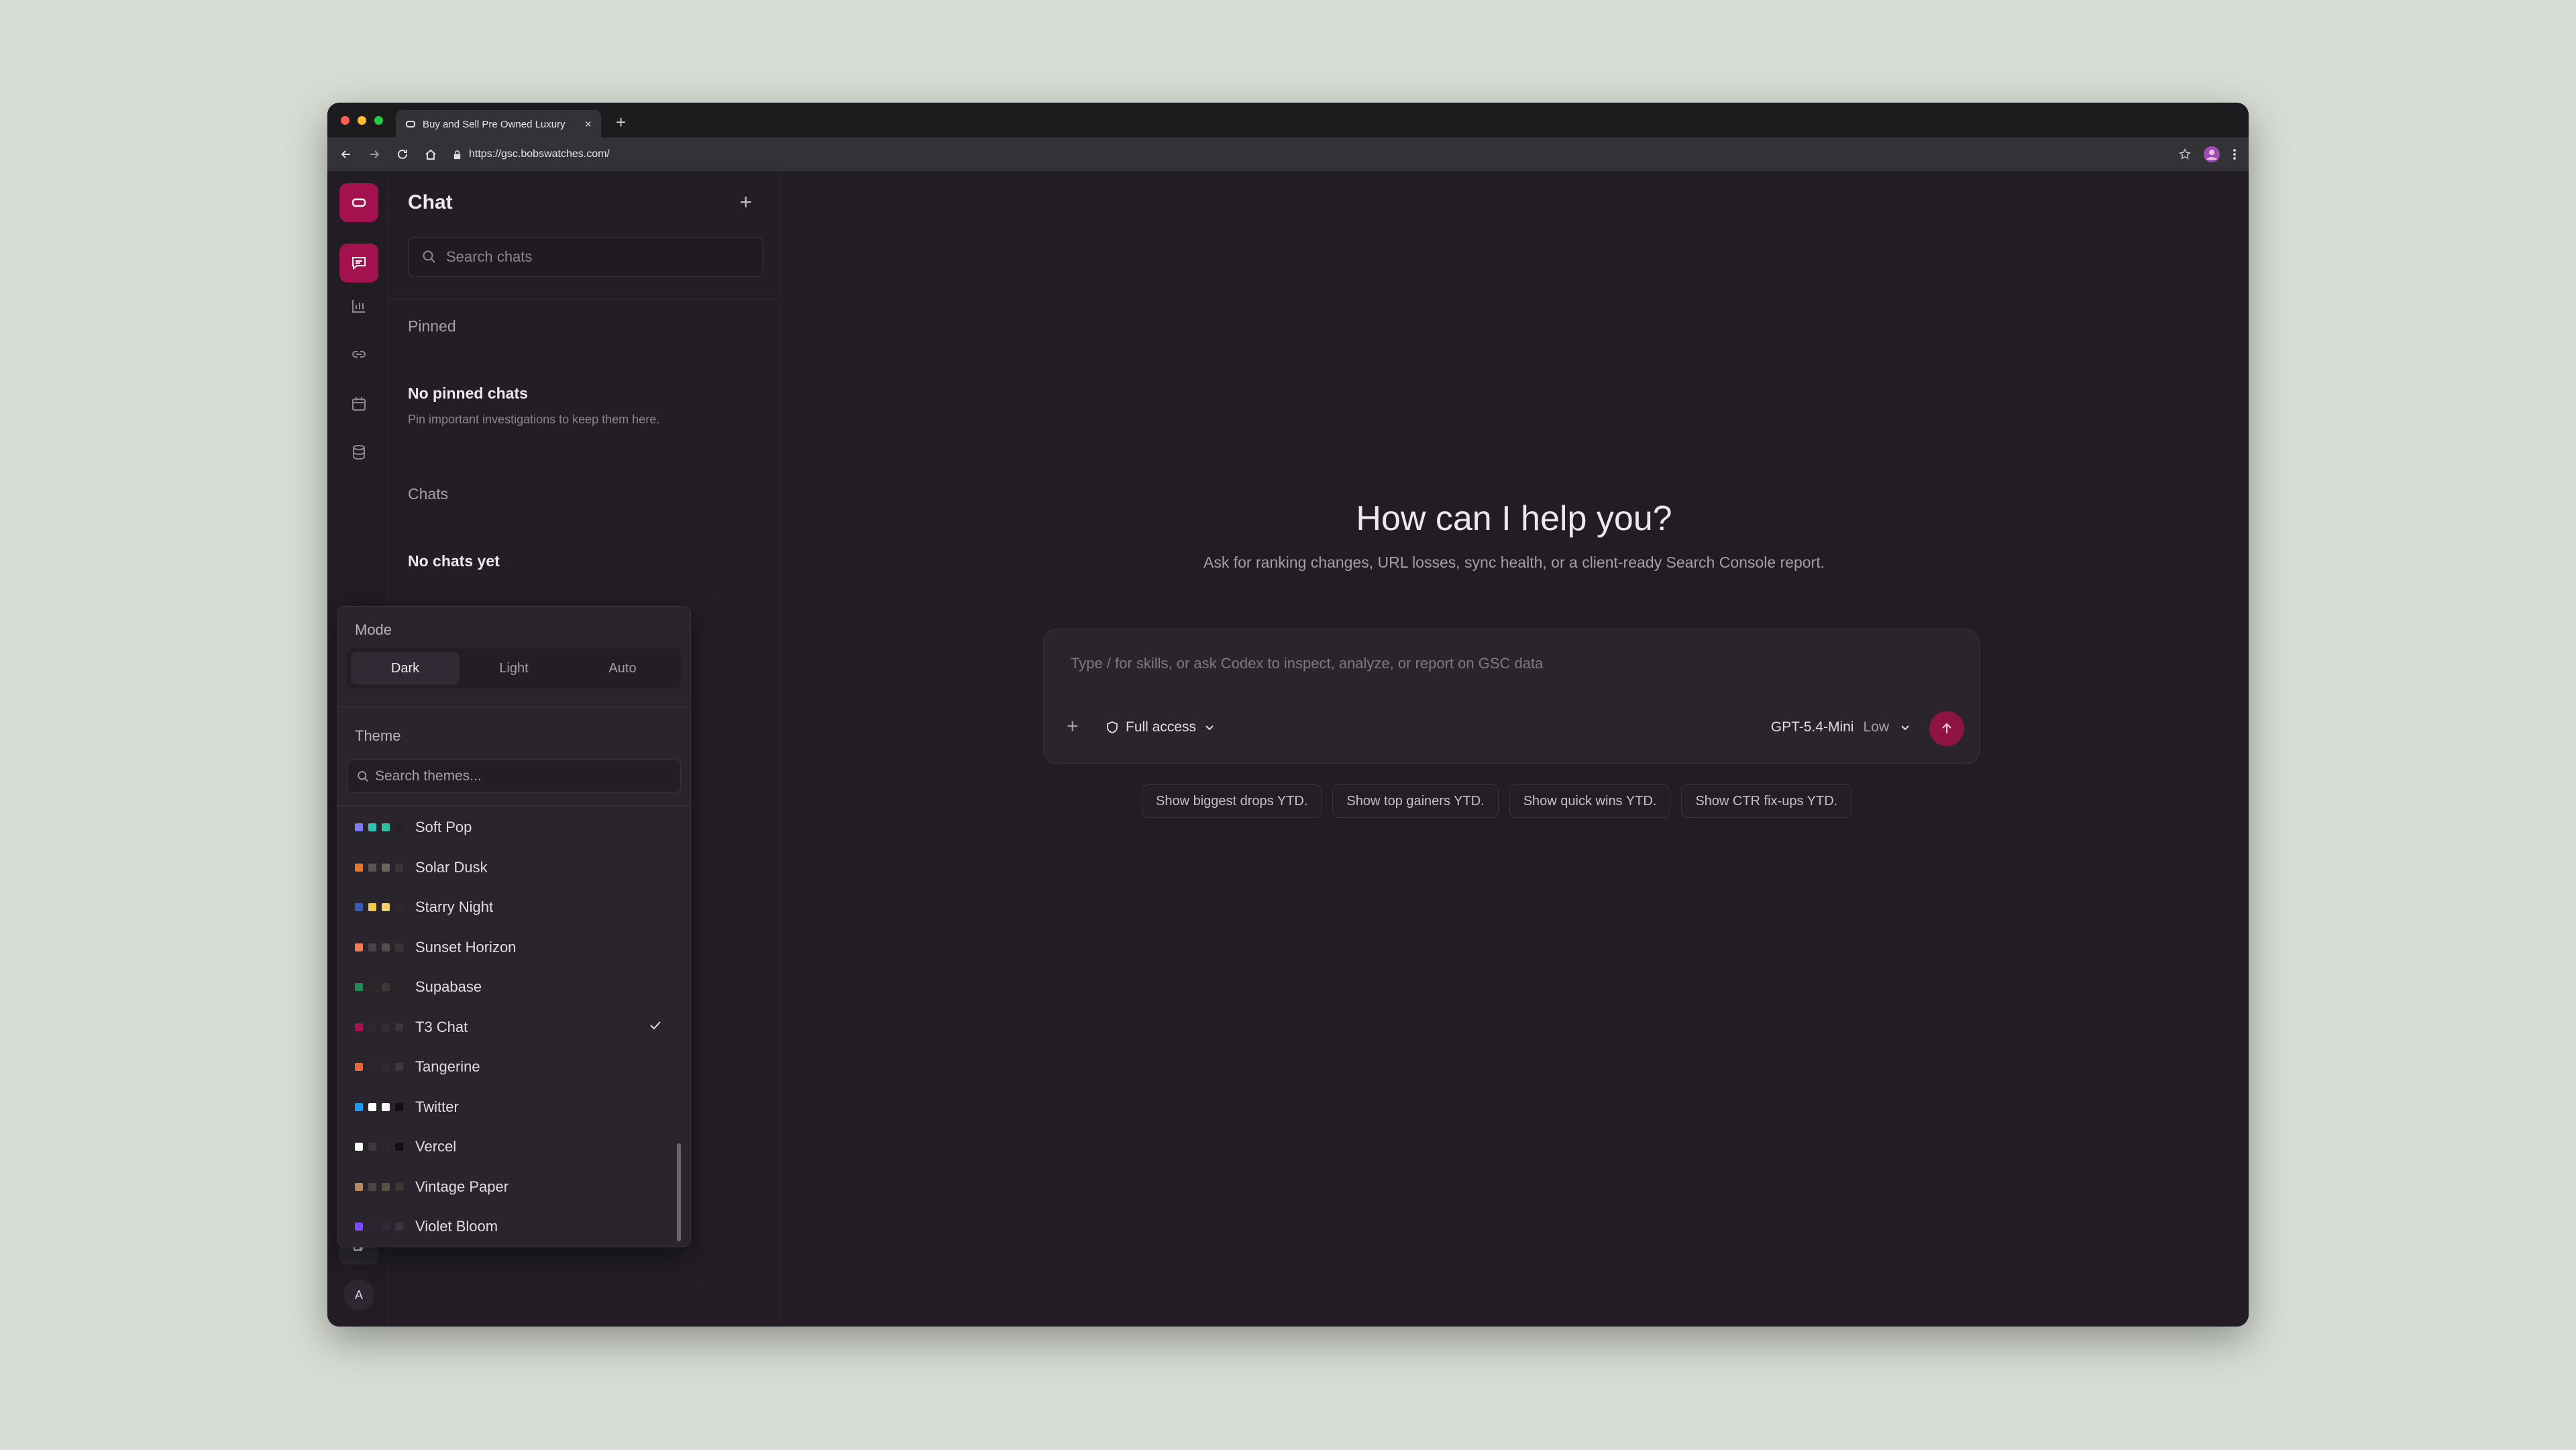 The image size is (2576, 1450). I want to click on theme-name: Sunset Horizon, so click(466, 946).